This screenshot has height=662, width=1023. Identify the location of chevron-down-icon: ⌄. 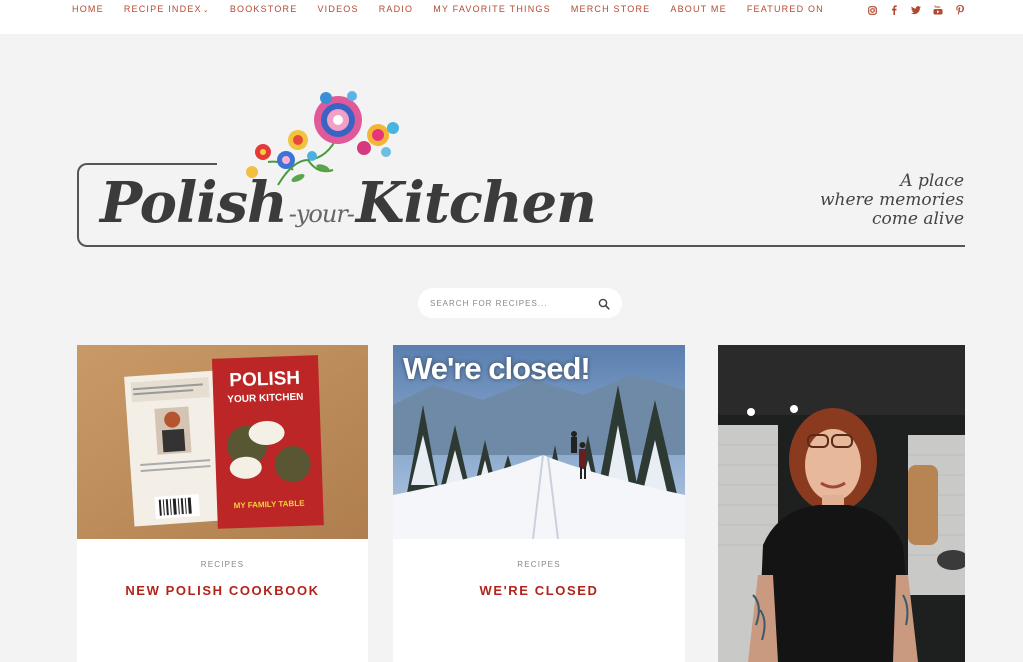
(206, 10).